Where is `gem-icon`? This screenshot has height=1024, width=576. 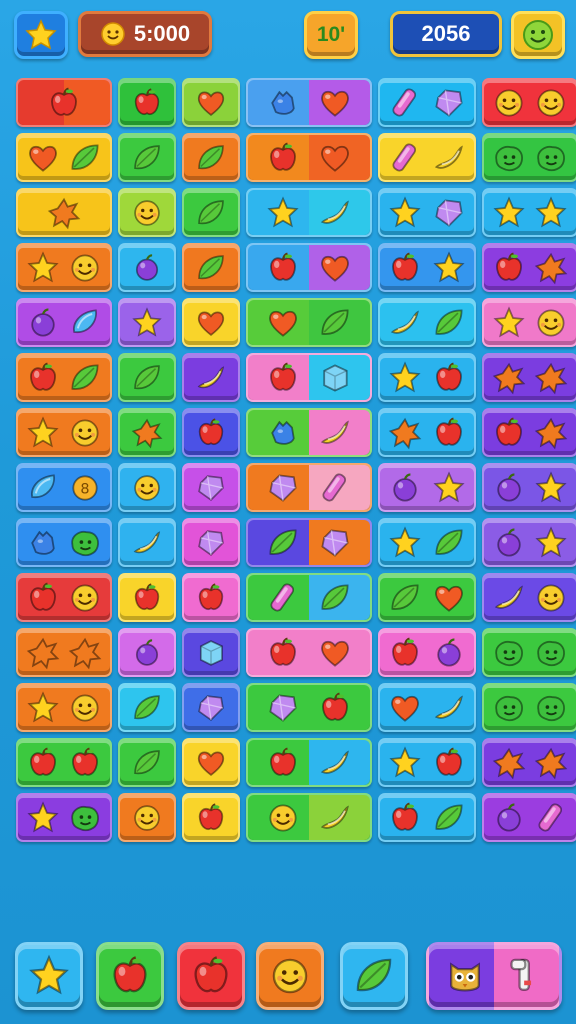 gem-icon is located at coordinates (449, 102).